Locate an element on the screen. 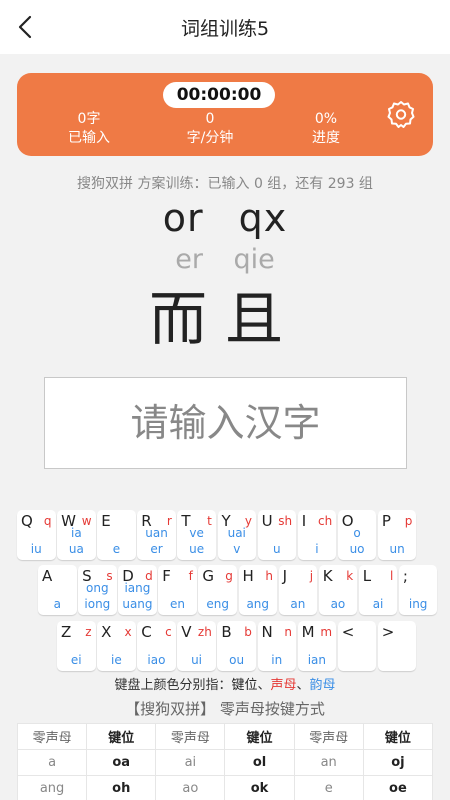 The width and height of the screenshot is (450, 800). key-yunmu: ve ue is located at coordinates (196, 541).